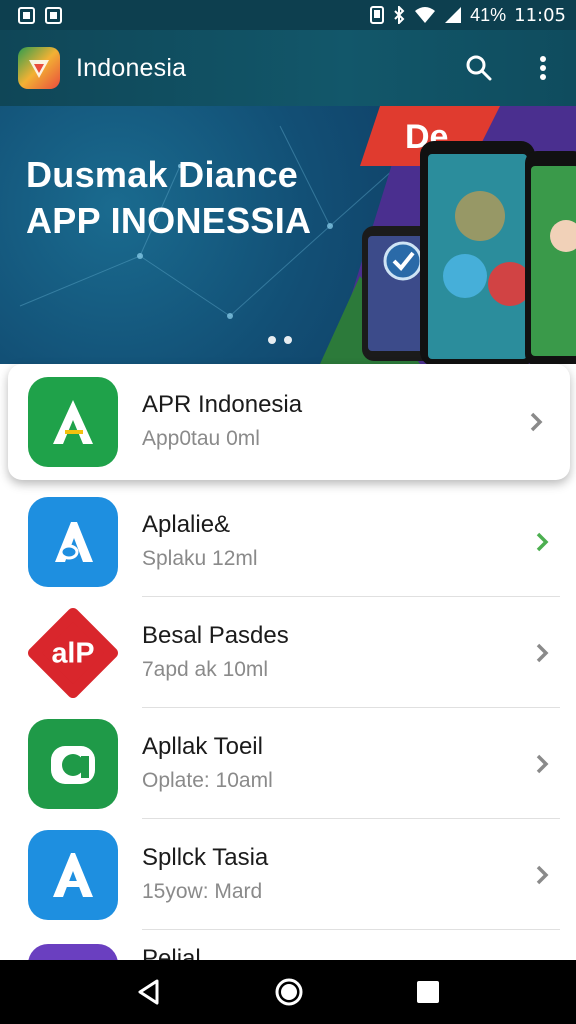  I want to click on list-item: Spllck Tasia 15yow: Mard, so click(288, 874).